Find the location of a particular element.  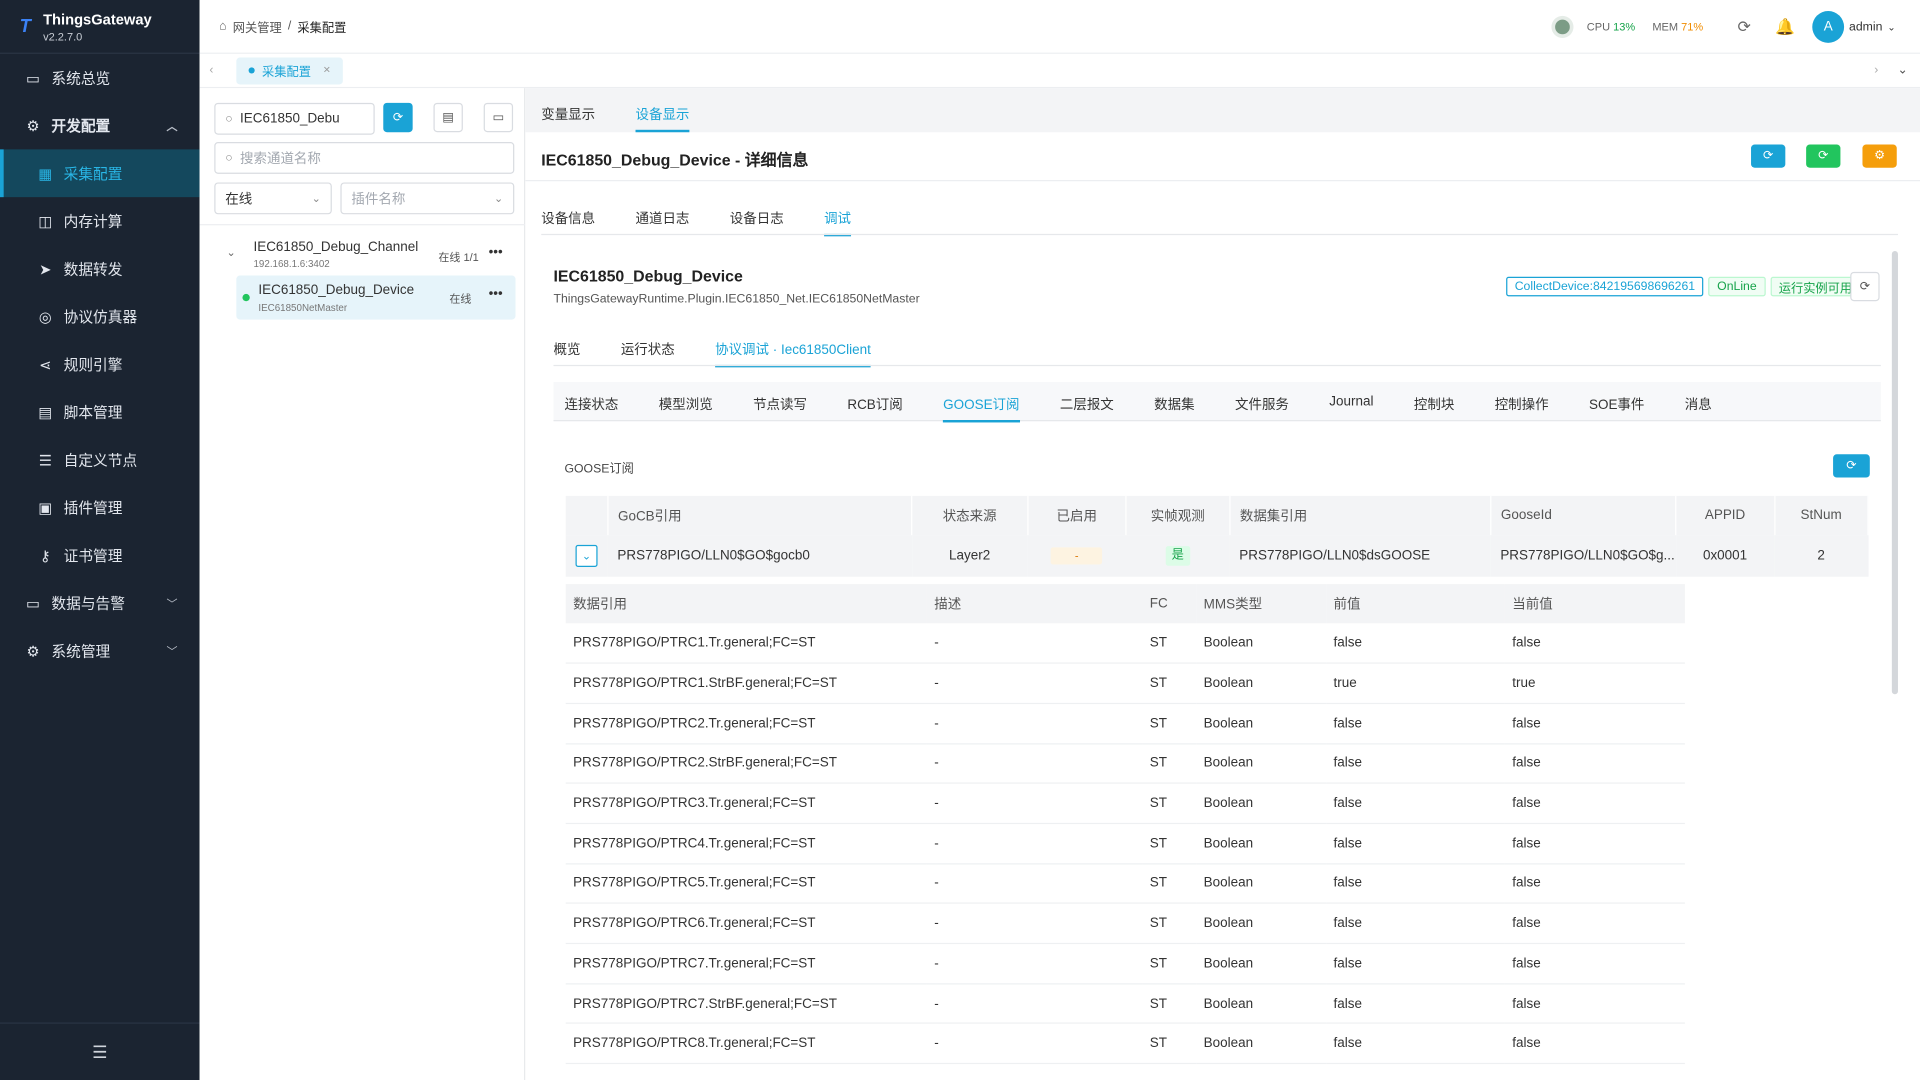

device-refresh-button: ⟳ is located at coordinates (1865, 286).